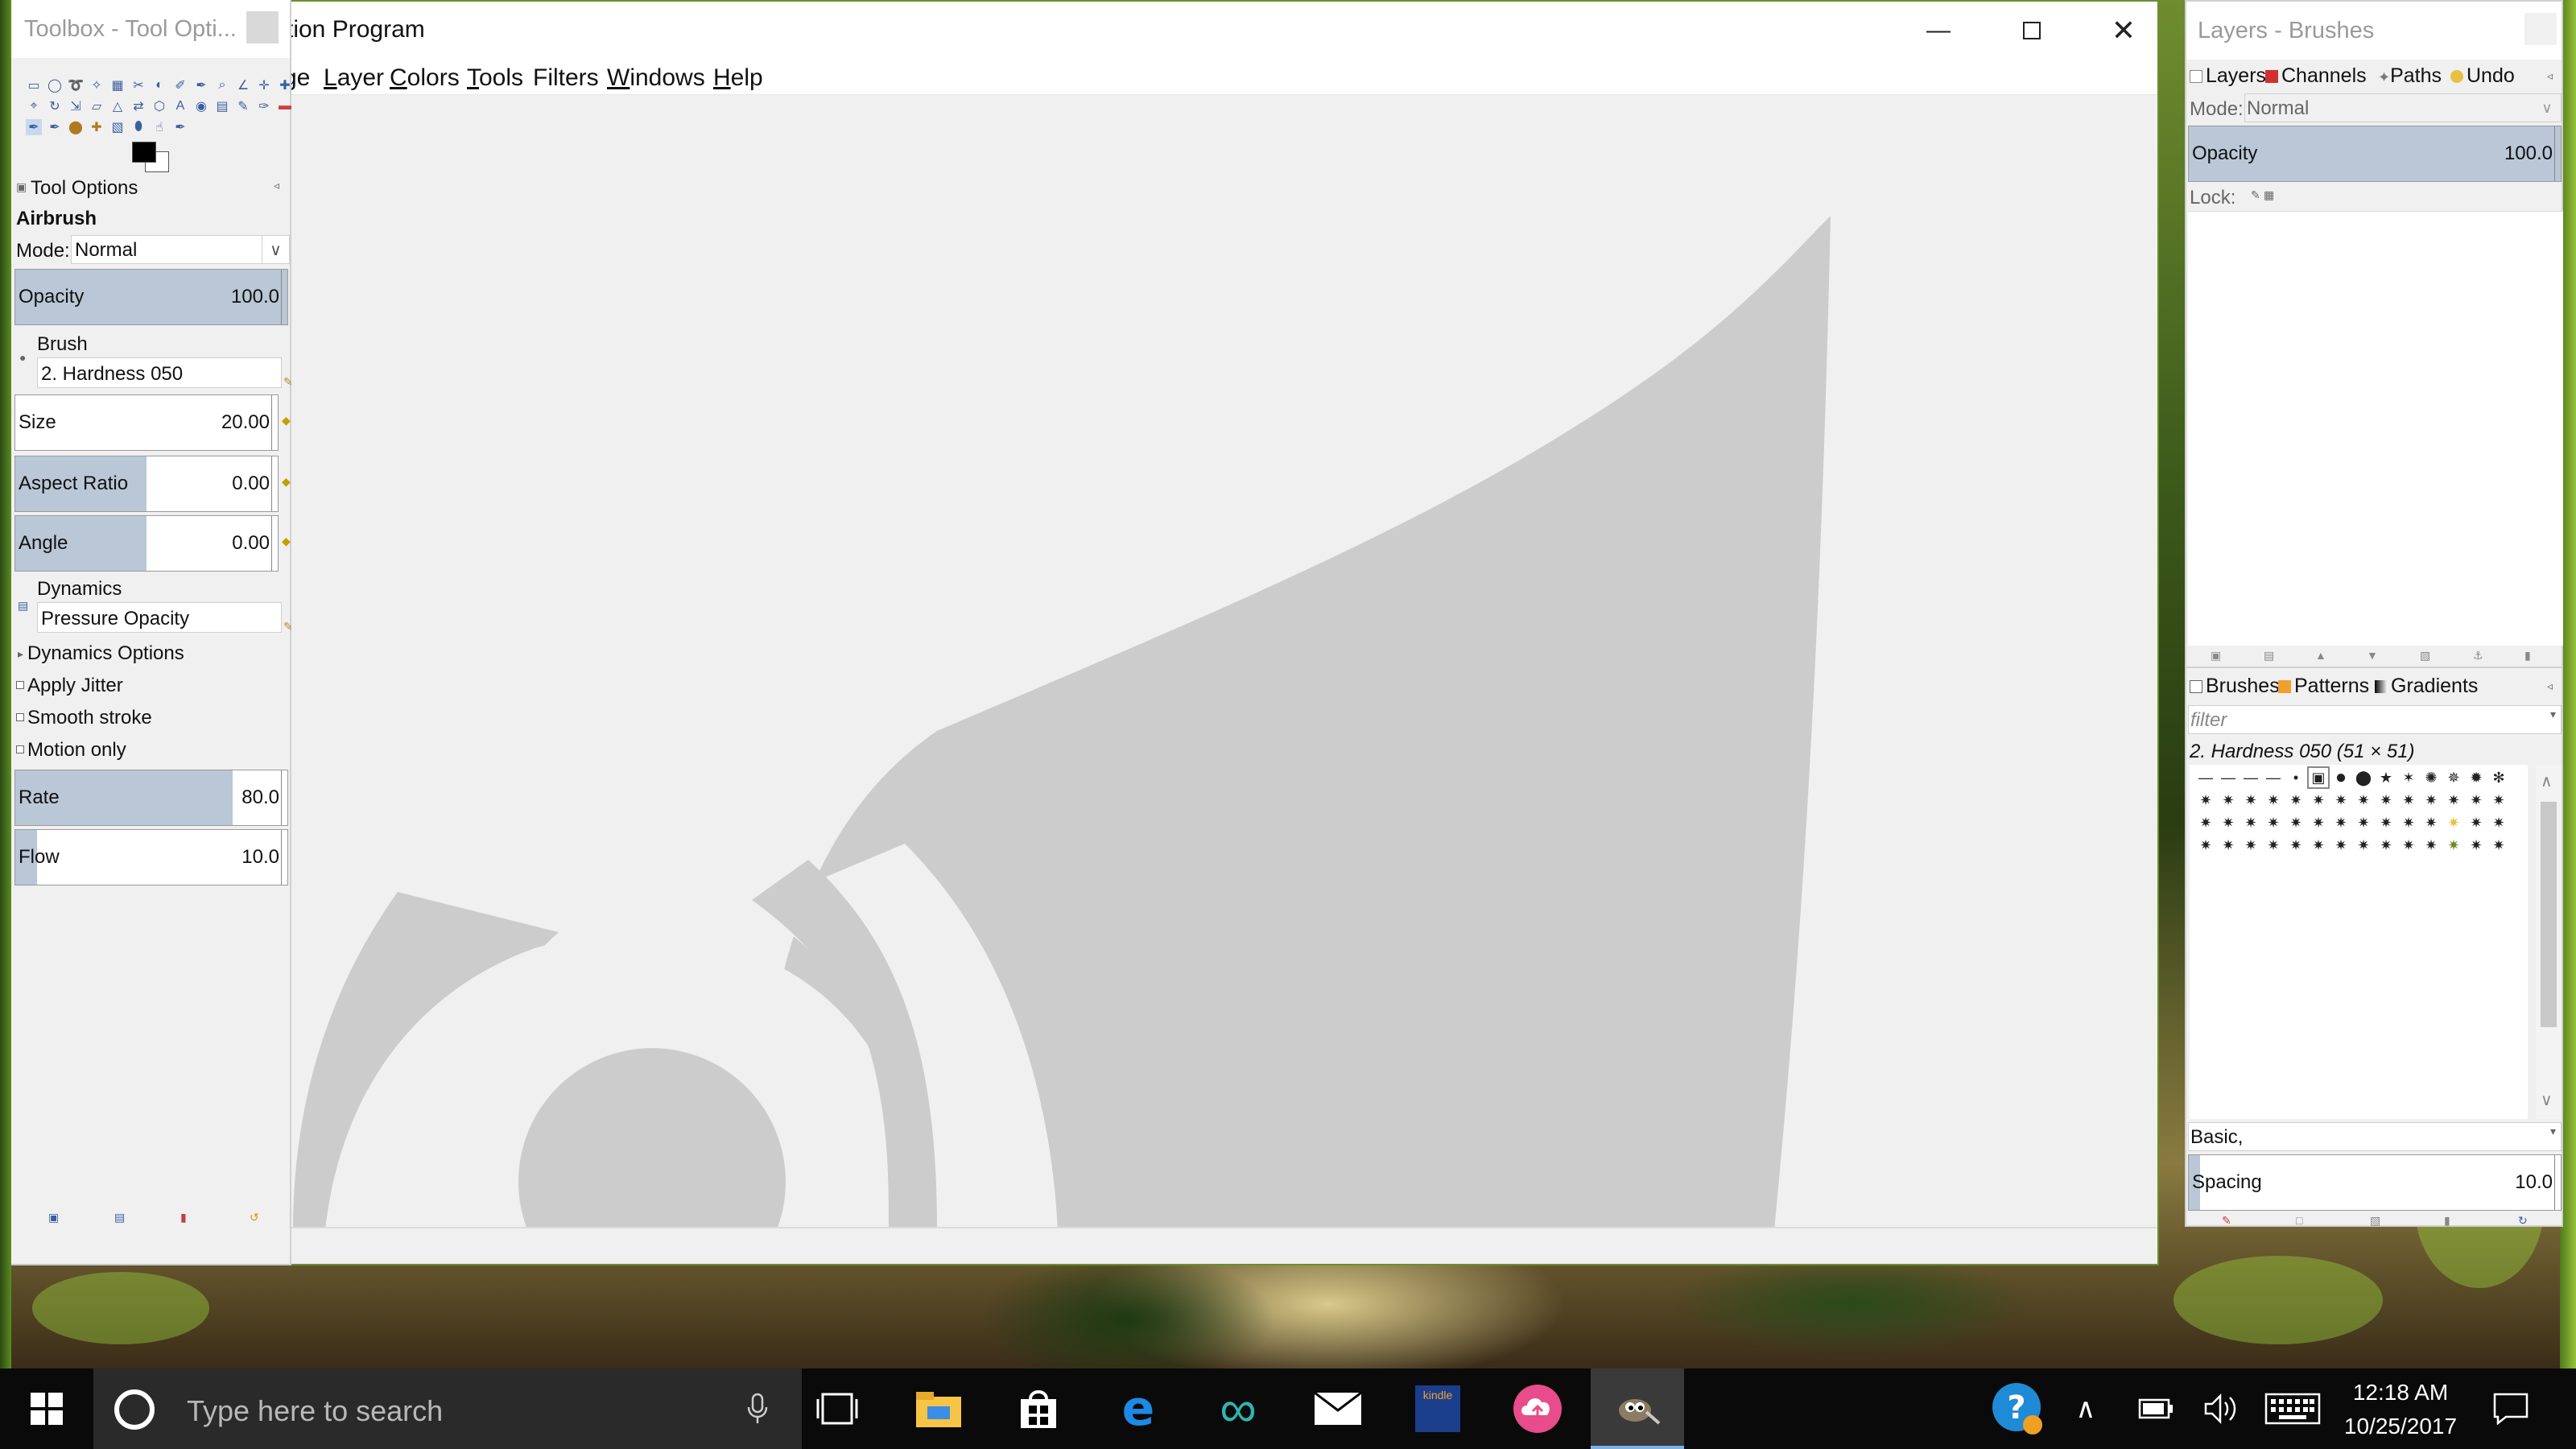 This screenshot has height=1449, width=2576. What do you see at coordinates (159, 617) in the screenshot?
I see `dynamics-field: Pressure Opacity` at bounding box center [159, 617].